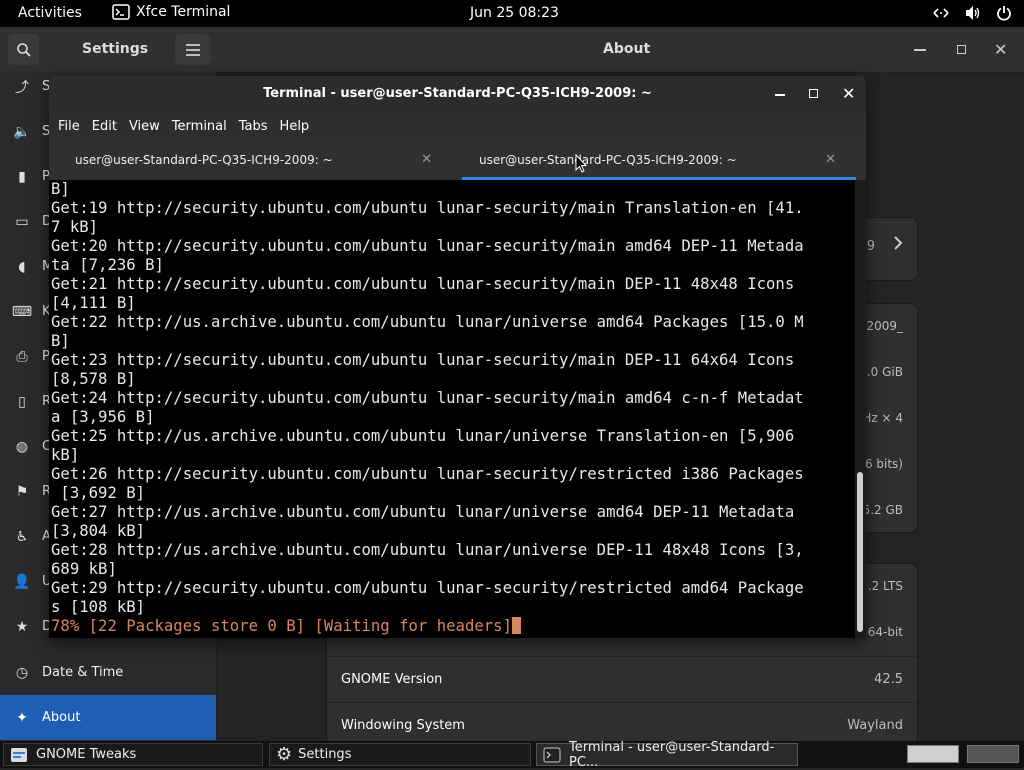 This screenshot has height=770, width=1024. I want to click on terminal-line: 7 kB], so click(75, 227).